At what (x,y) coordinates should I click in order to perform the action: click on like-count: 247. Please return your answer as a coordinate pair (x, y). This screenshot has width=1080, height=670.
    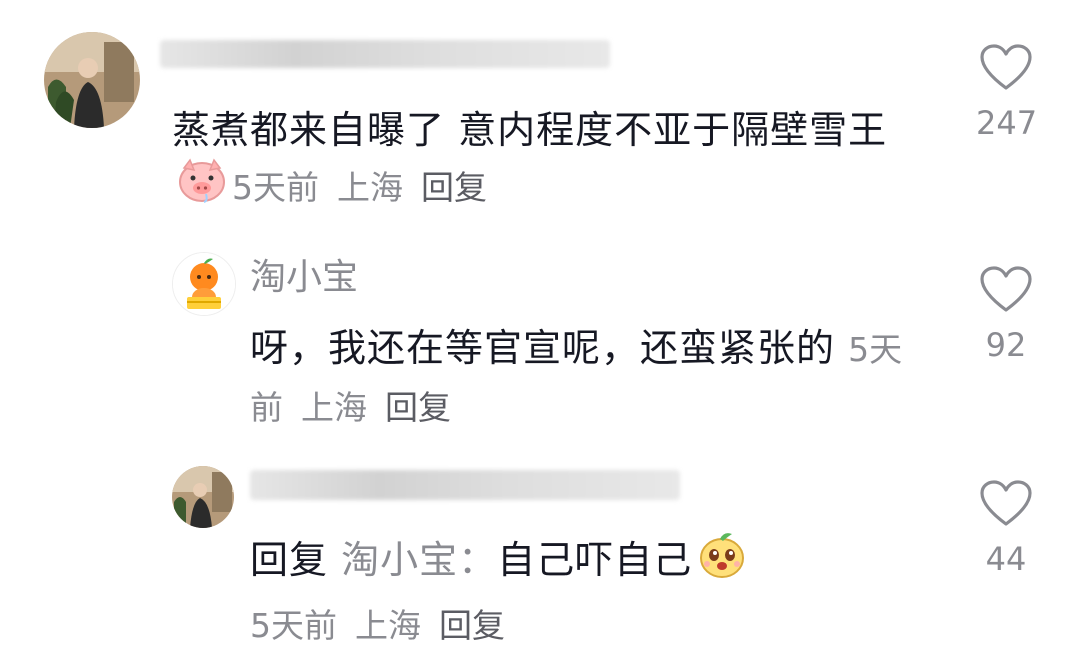
    Looking at the image, I should click on (1007, 123).